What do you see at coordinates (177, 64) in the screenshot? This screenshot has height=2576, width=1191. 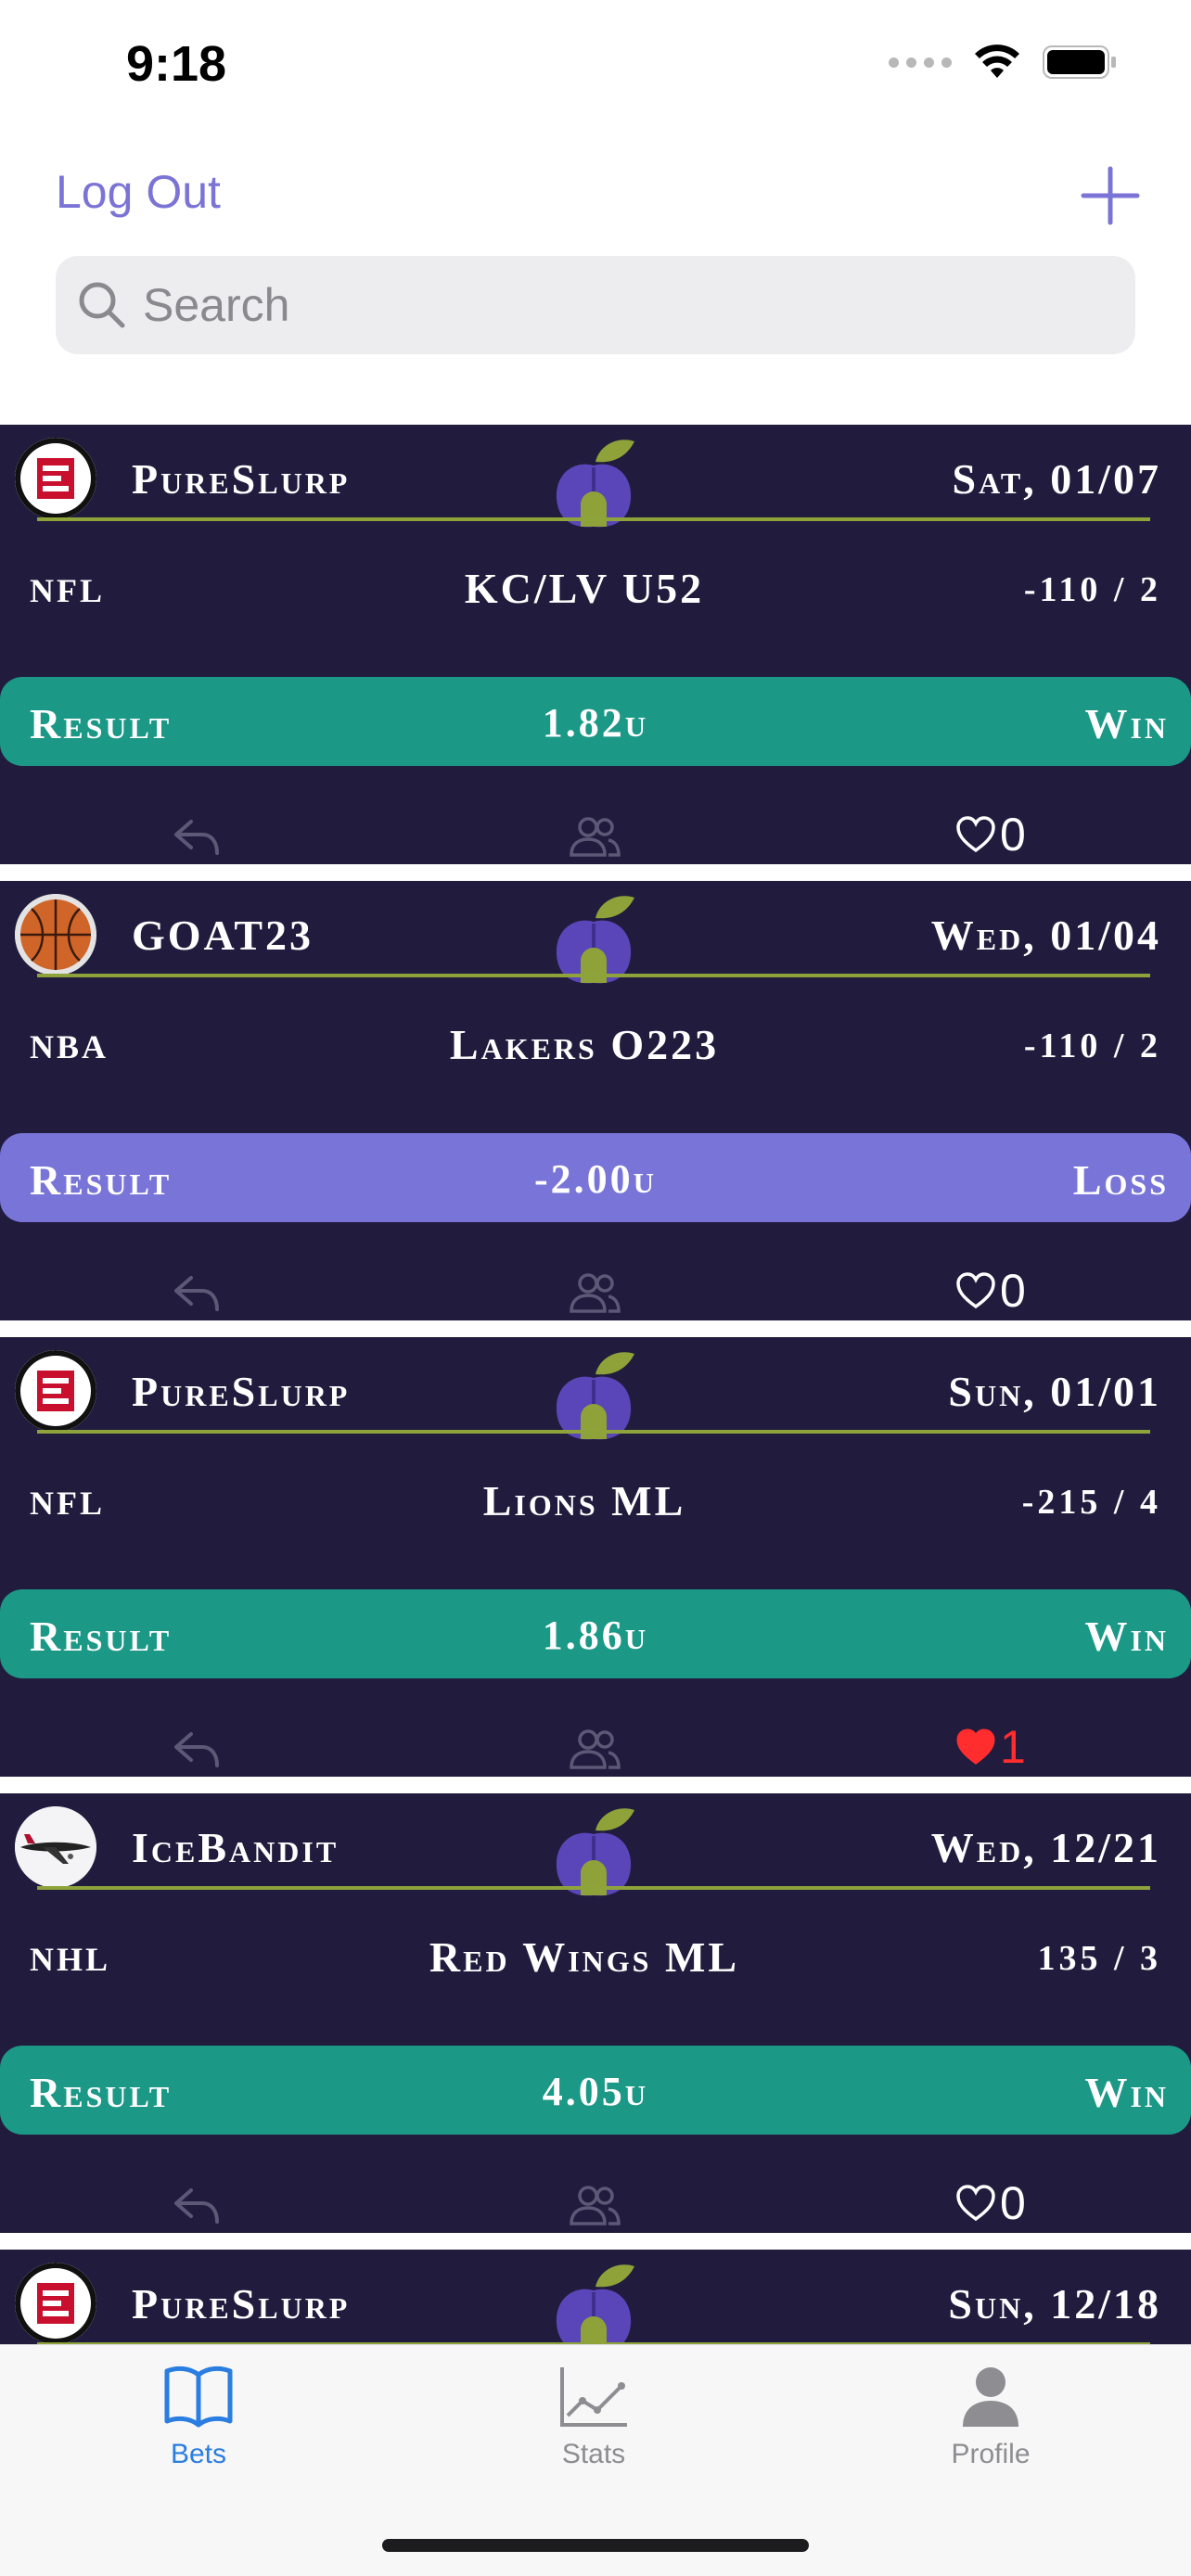 I see `status-time: 9:18` at bounding box center [177, 64].